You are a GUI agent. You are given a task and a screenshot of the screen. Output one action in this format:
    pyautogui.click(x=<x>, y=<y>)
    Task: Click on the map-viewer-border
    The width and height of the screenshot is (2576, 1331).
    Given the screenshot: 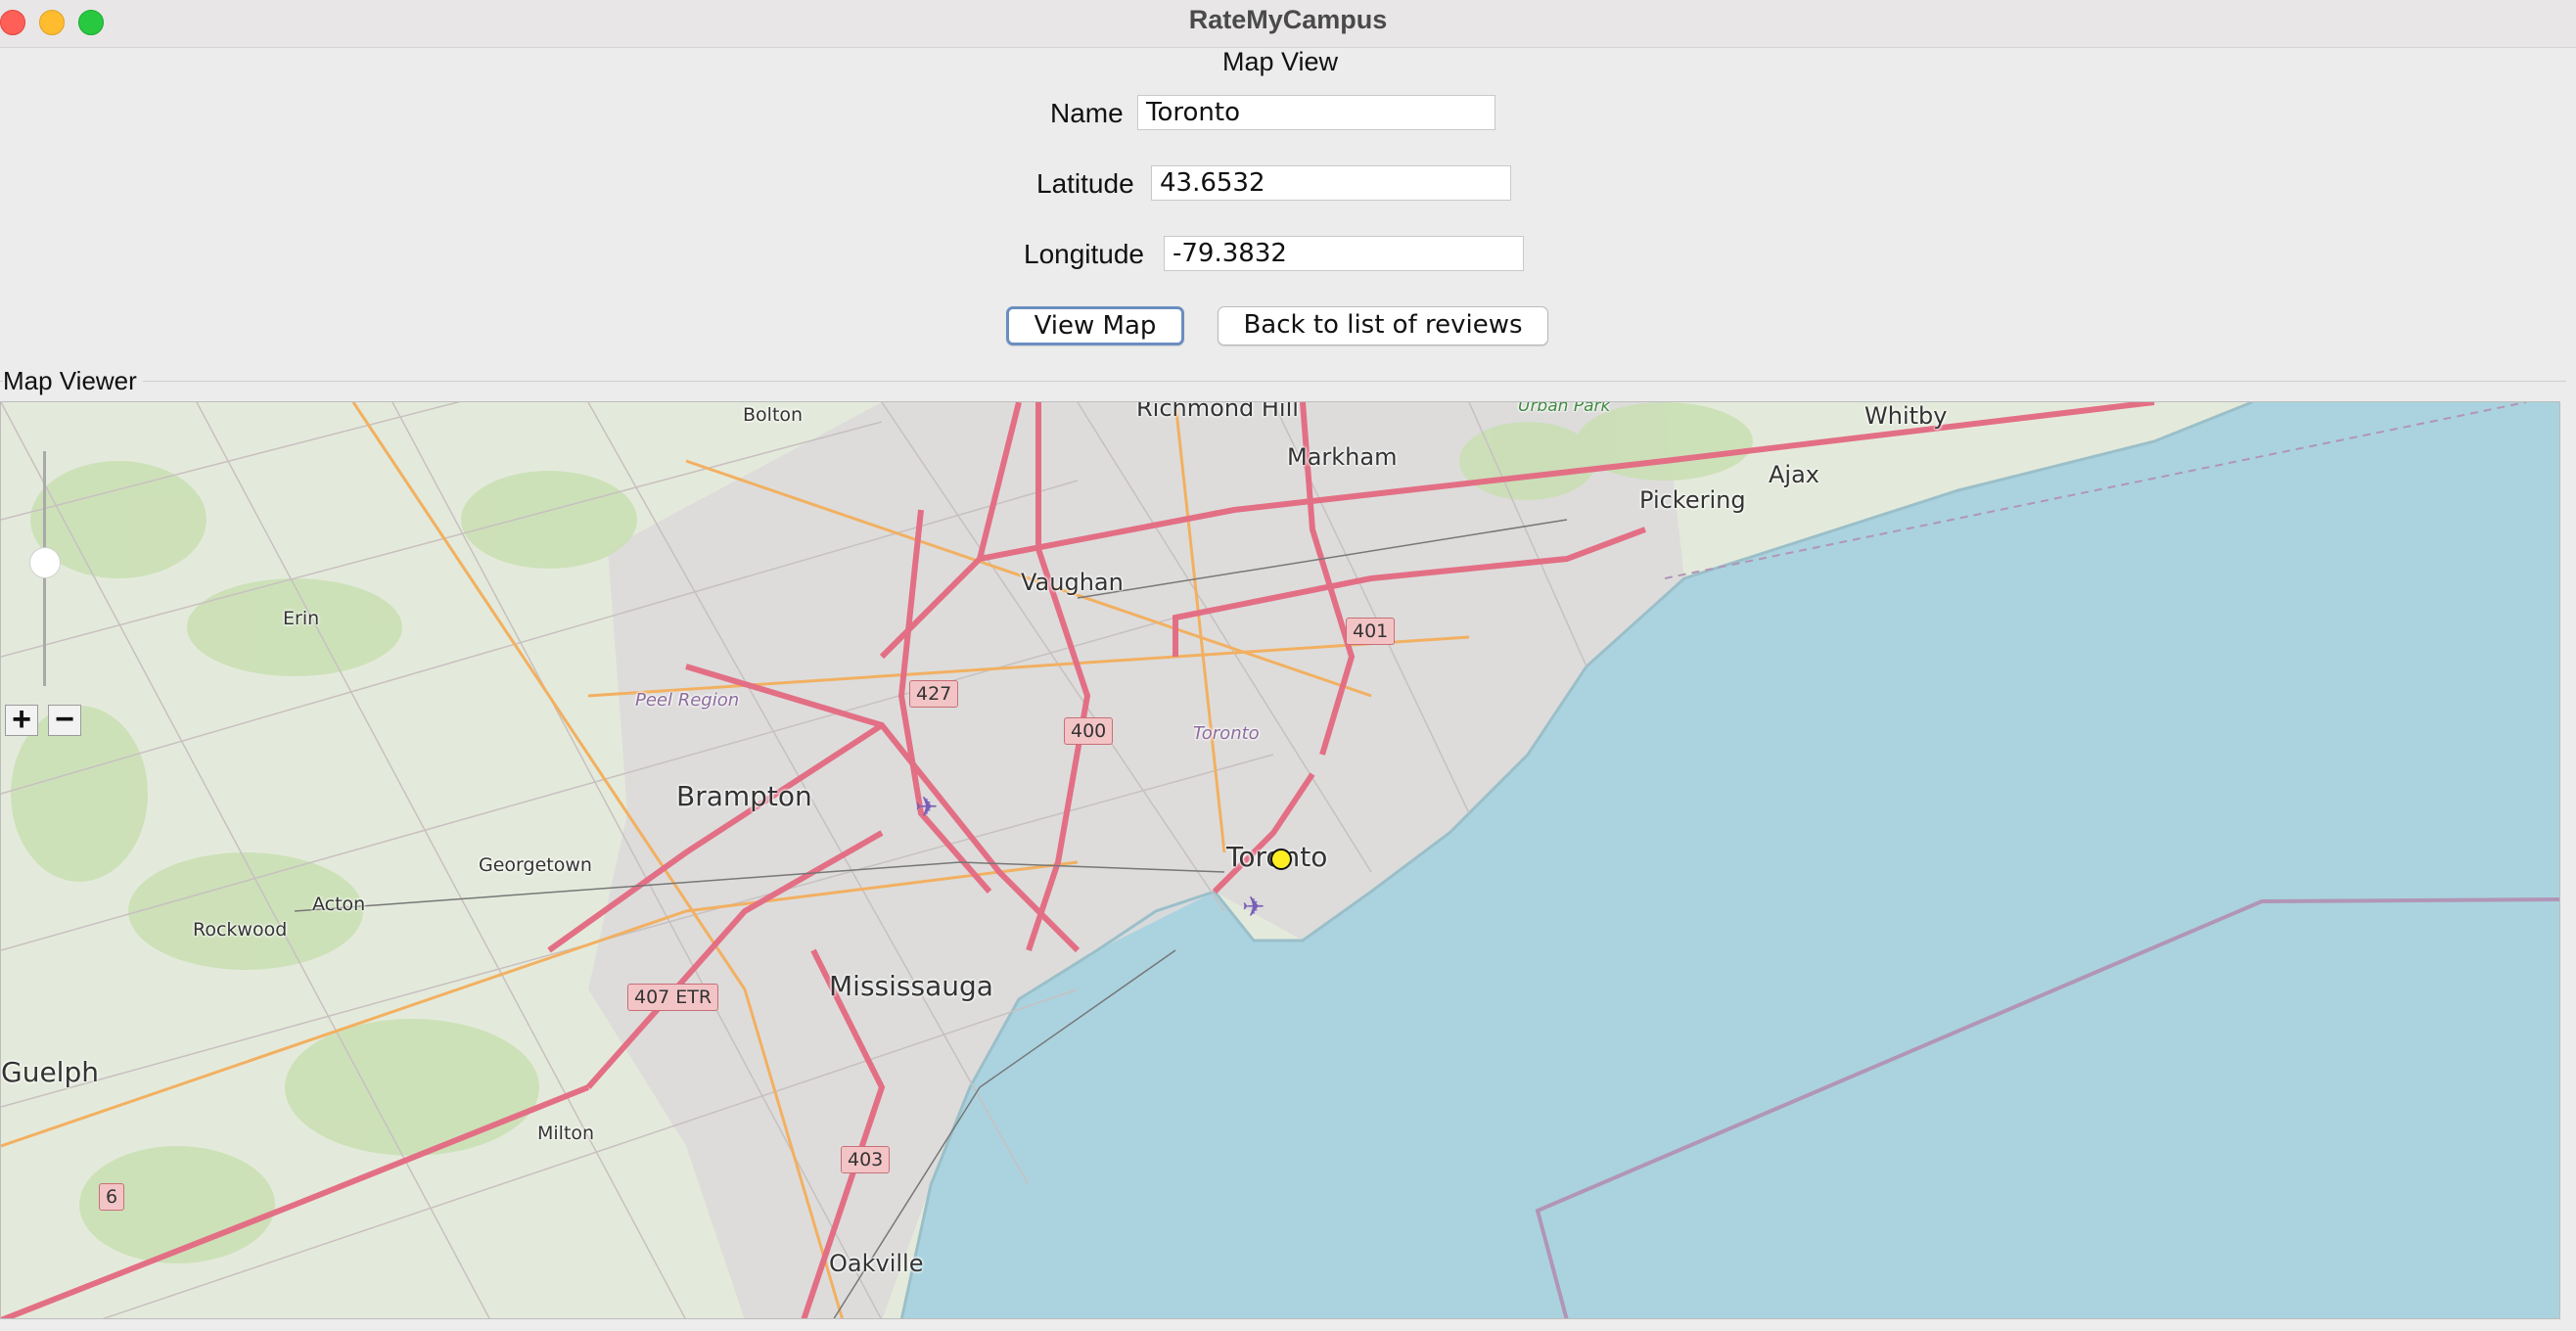 What is the action you would take?
    pyautogui.click(x=1283, y=381)
    